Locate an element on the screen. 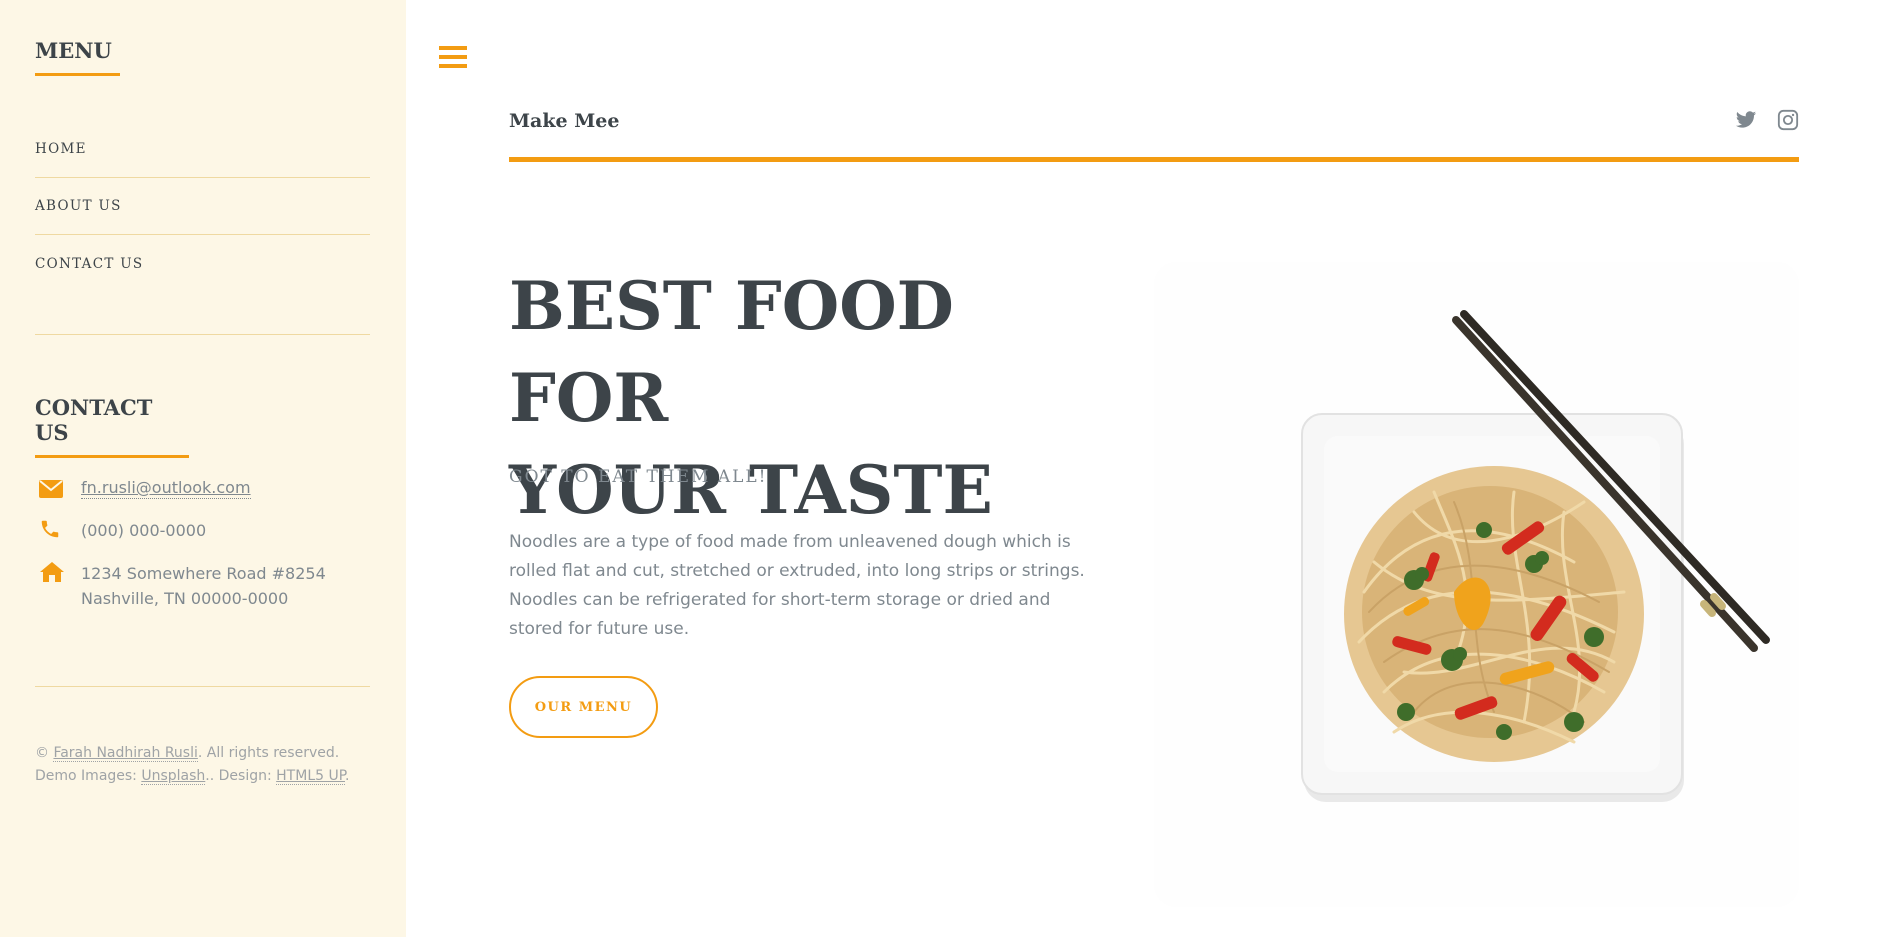 Image resolution: width=1904 pixels, height=937 pixels. hero-title-line1: BEST FOOD FOR is located at coordinates (731, 352).